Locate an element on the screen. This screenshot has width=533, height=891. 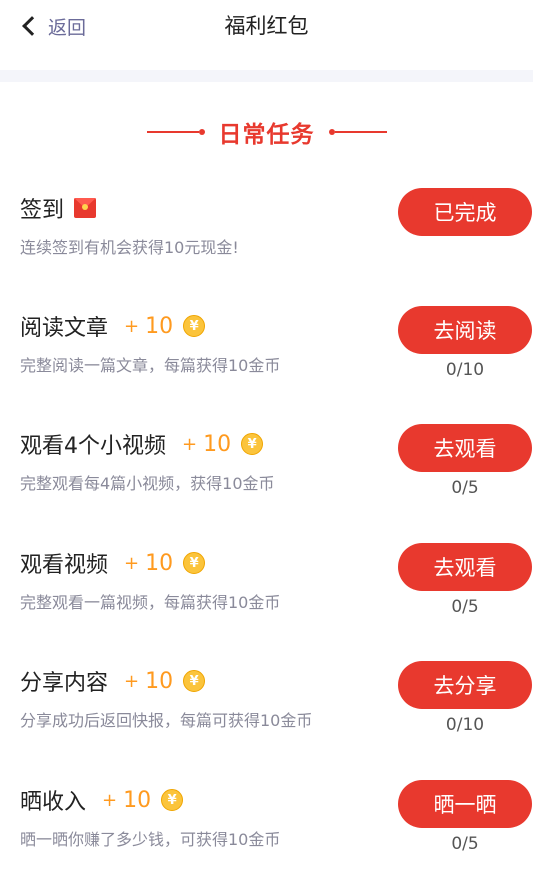
task-title-row: 签到 is located at coordinates (58, 208).